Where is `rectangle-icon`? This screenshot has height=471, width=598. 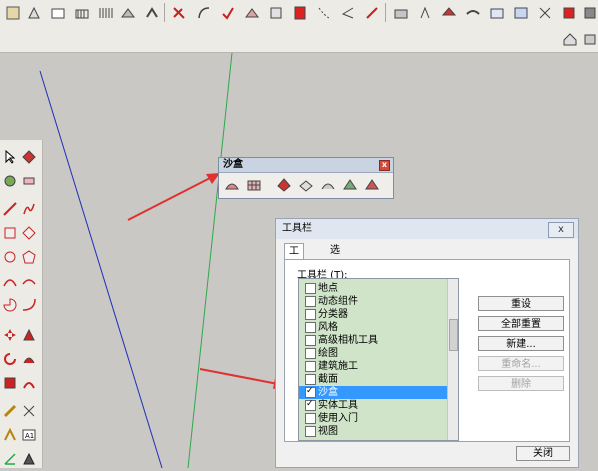
rectangle-icon is located at coordinates (10, 233).